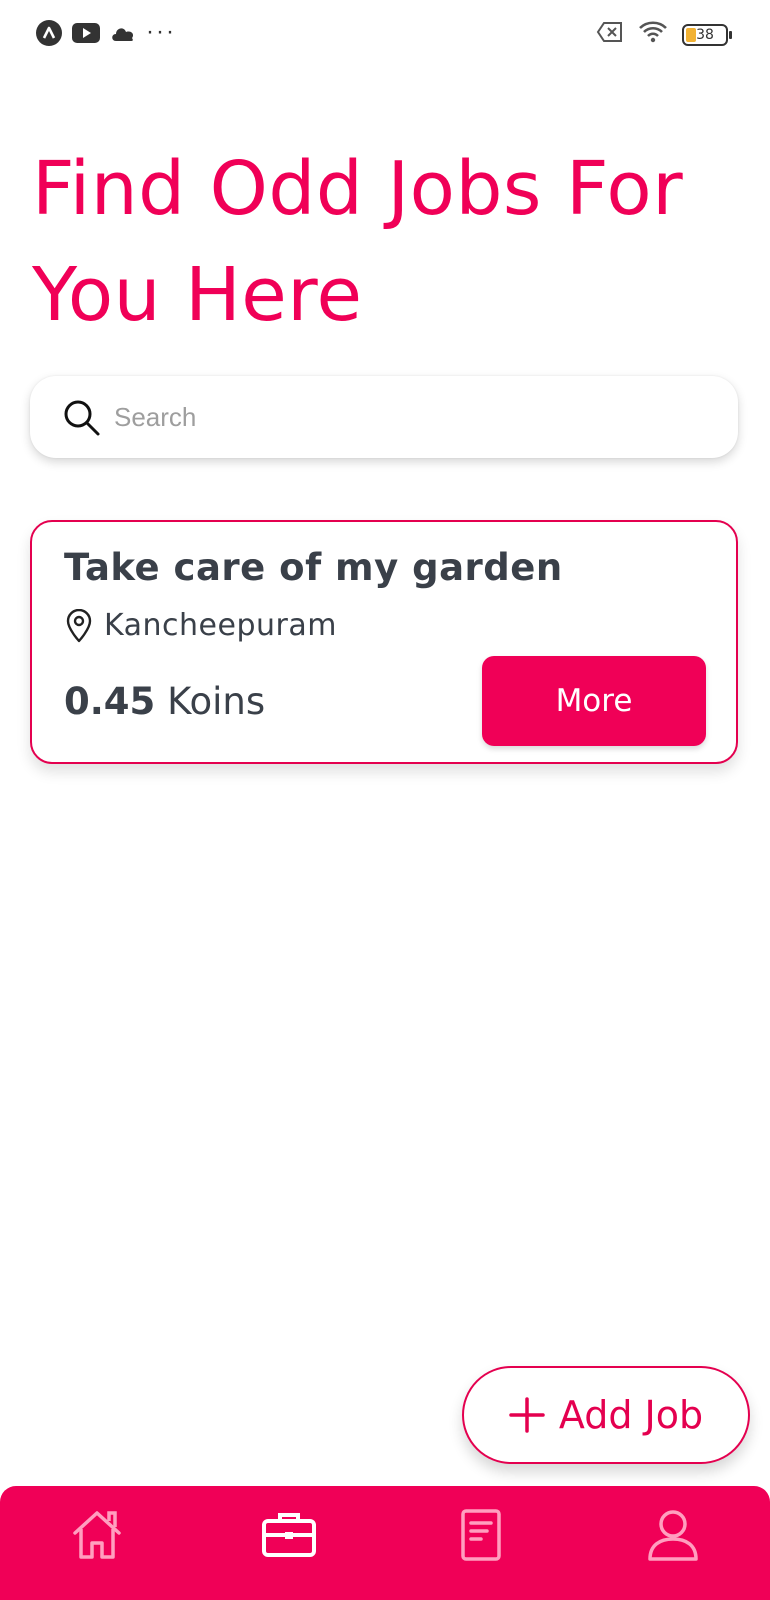  I want to click on briefcase-icon, so click(289, 1537).